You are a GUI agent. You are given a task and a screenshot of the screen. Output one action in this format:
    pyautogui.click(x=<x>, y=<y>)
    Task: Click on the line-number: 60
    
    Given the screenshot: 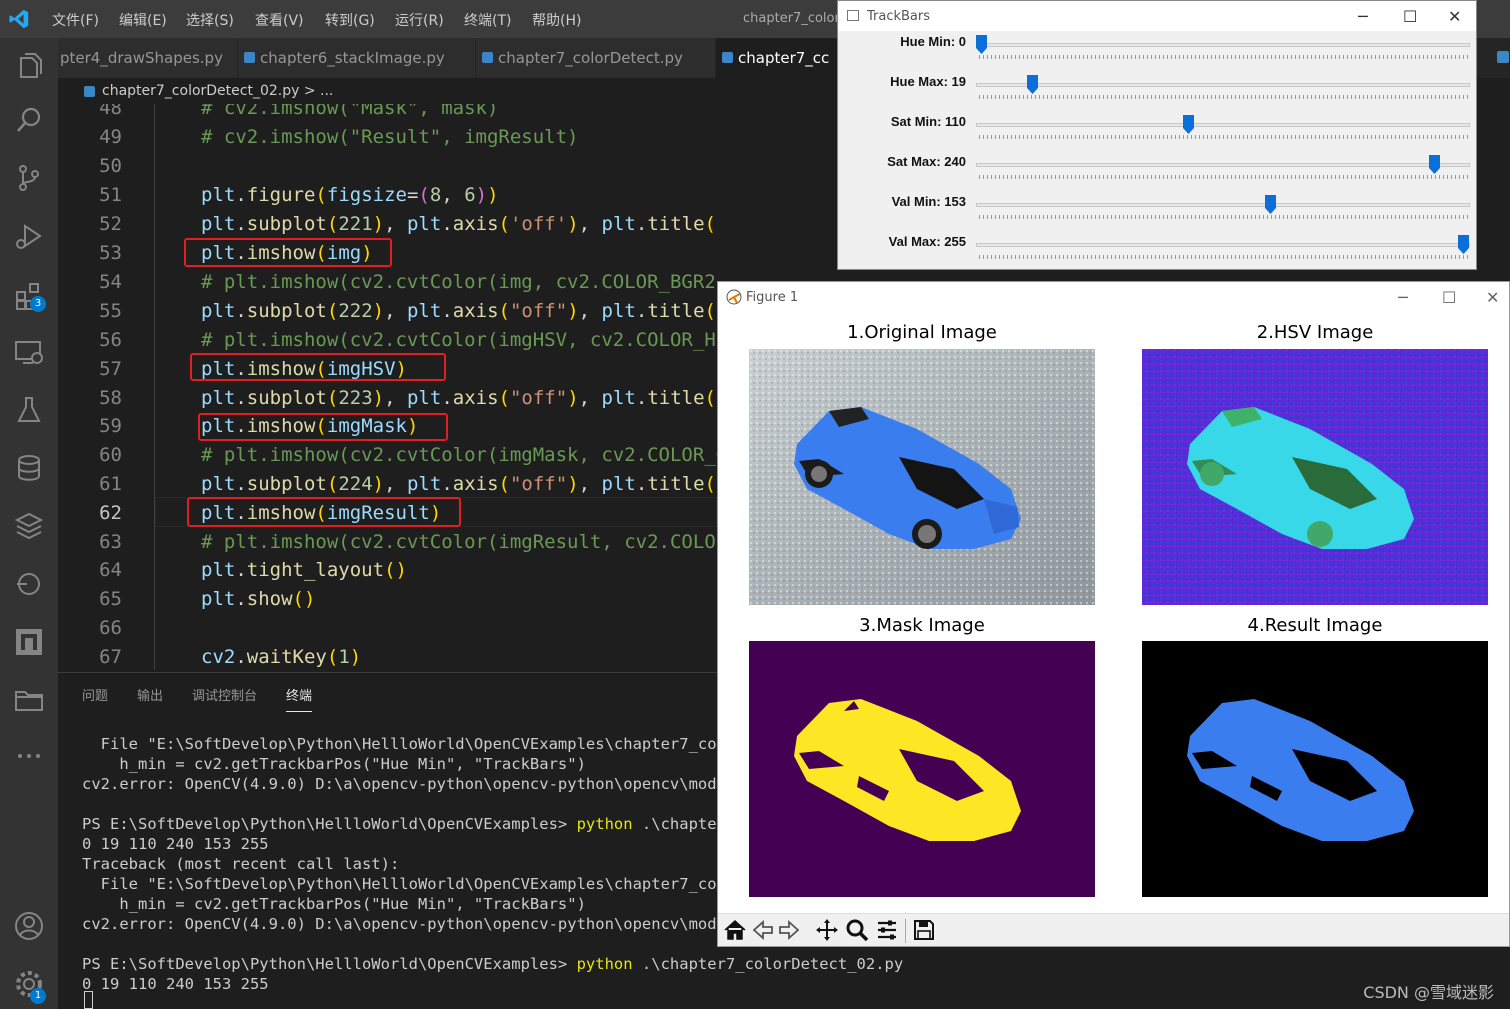 What is the action you would take?
    pyautogui.click(x=110, y=455)
    